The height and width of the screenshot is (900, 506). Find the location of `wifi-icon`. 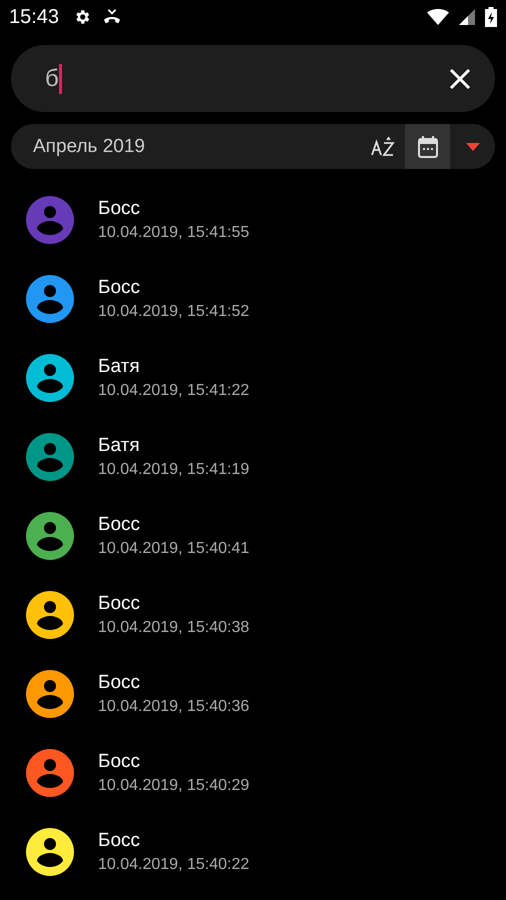

wifi-icon is located at coordinates (438, 17).